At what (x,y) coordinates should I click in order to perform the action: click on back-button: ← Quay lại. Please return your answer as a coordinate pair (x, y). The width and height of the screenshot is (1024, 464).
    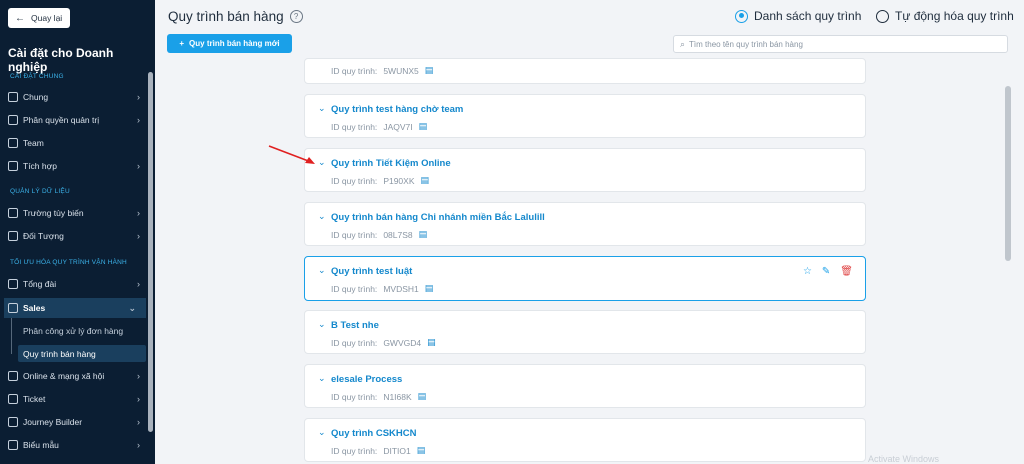
    Looking at the image, I should click on (39, 18).